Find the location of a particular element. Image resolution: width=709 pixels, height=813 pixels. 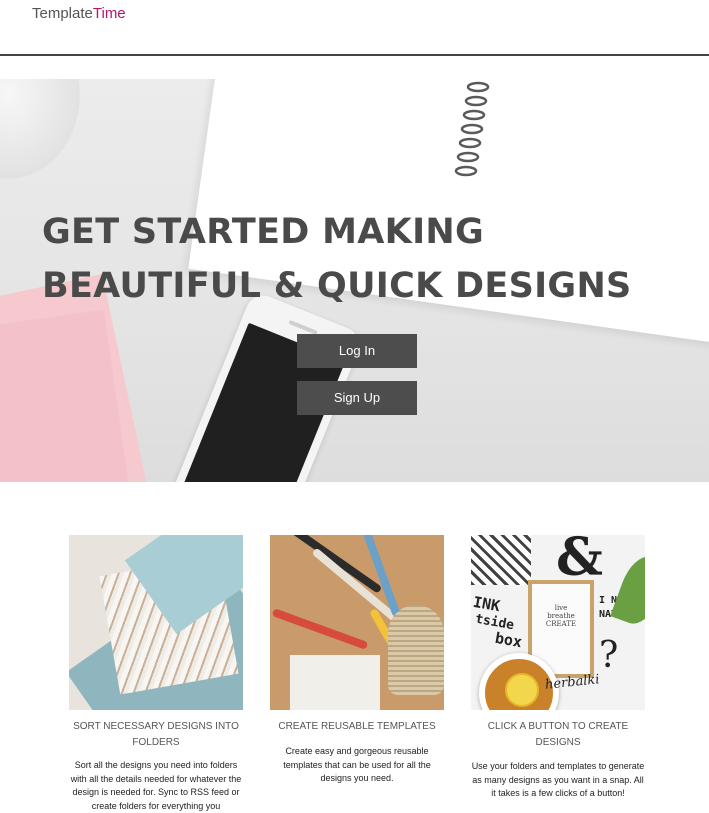

top-navbar: TemplateTime is located at coordinates (354, 28).